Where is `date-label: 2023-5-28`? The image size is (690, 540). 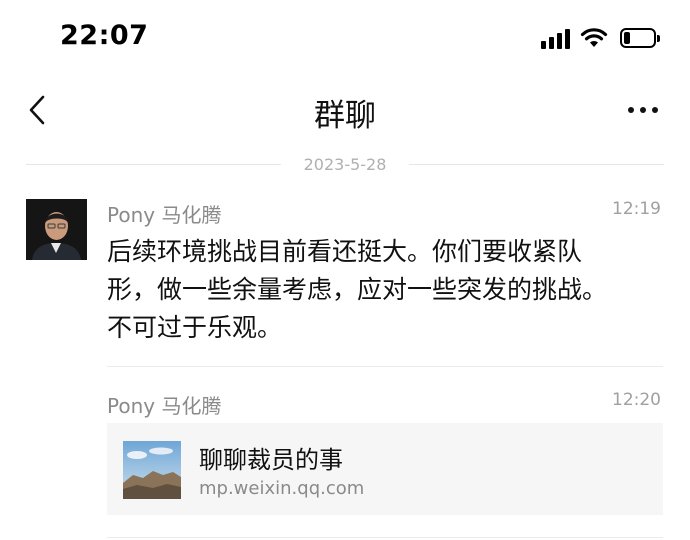
date-label: 2023-5-28 is located at coordinates (345, 164).